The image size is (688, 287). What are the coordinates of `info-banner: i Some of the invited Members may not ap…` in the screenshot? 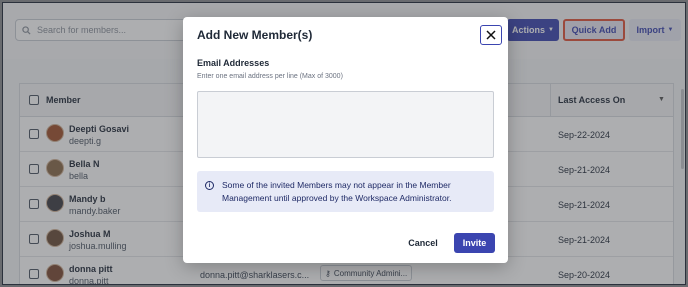 It's located at (345, 191).